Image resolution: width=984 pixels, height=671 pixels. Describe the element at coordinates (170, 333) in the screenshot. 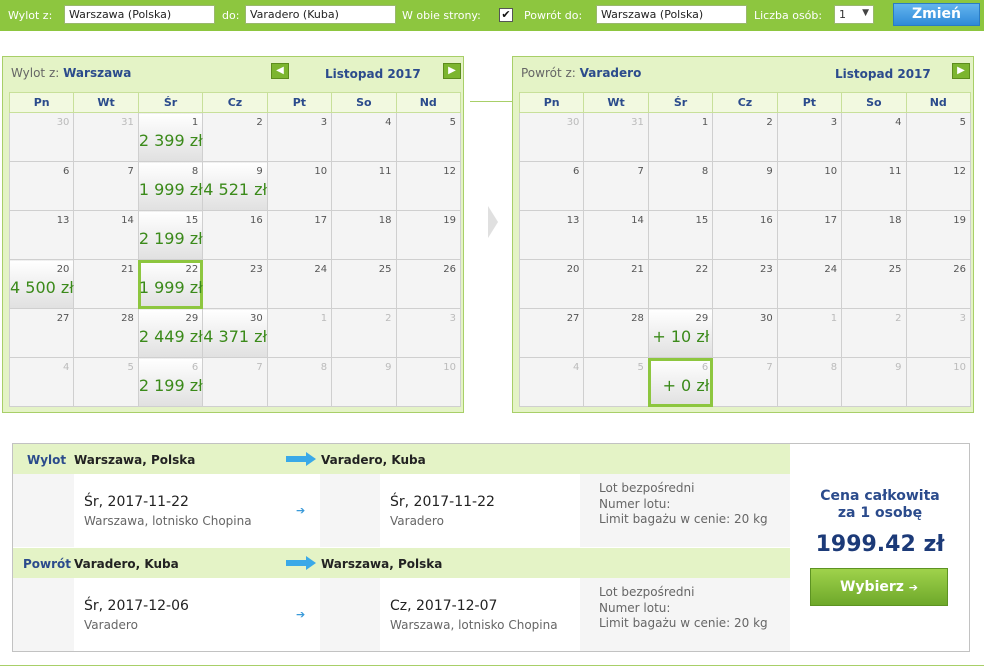

I see `calendar-day-priced: 29 2 449 zł` at that location.